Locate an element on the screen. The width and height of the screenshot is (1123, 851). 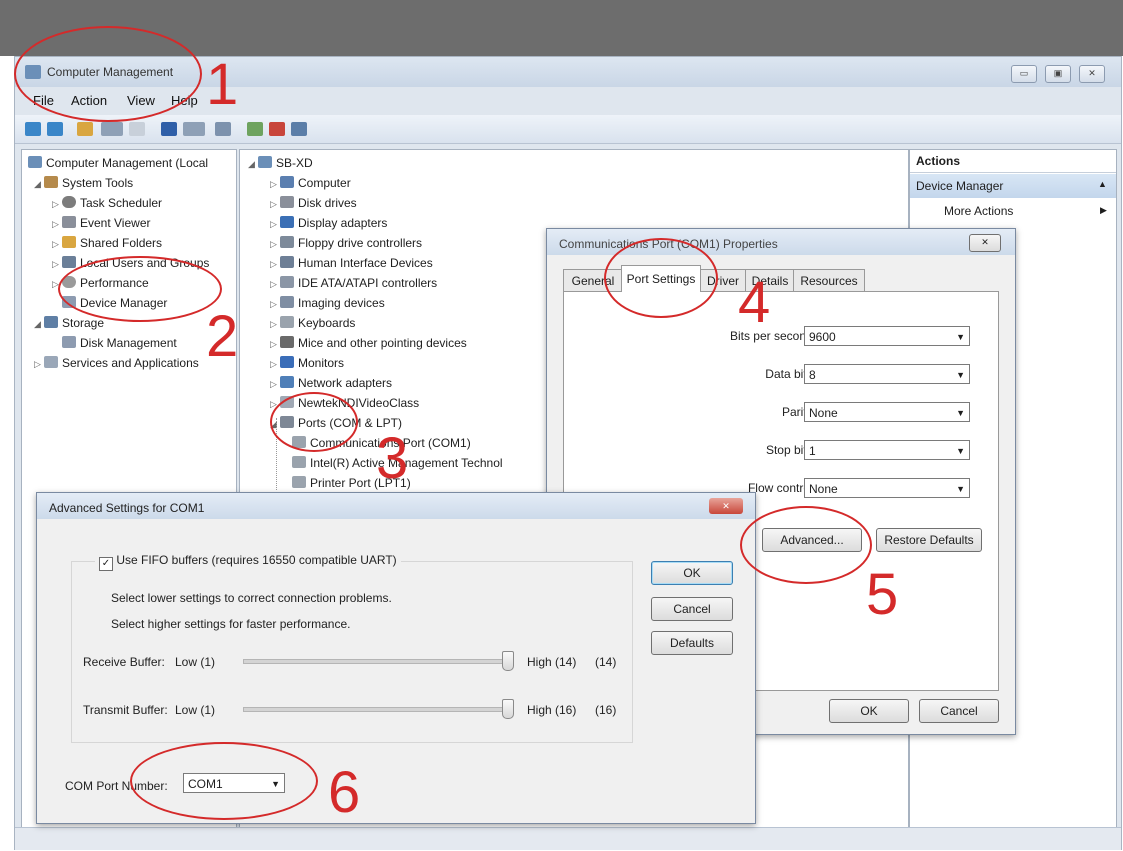
tree-event-viewer: ▷ Event Viewer is located at coordinates (101, 223).